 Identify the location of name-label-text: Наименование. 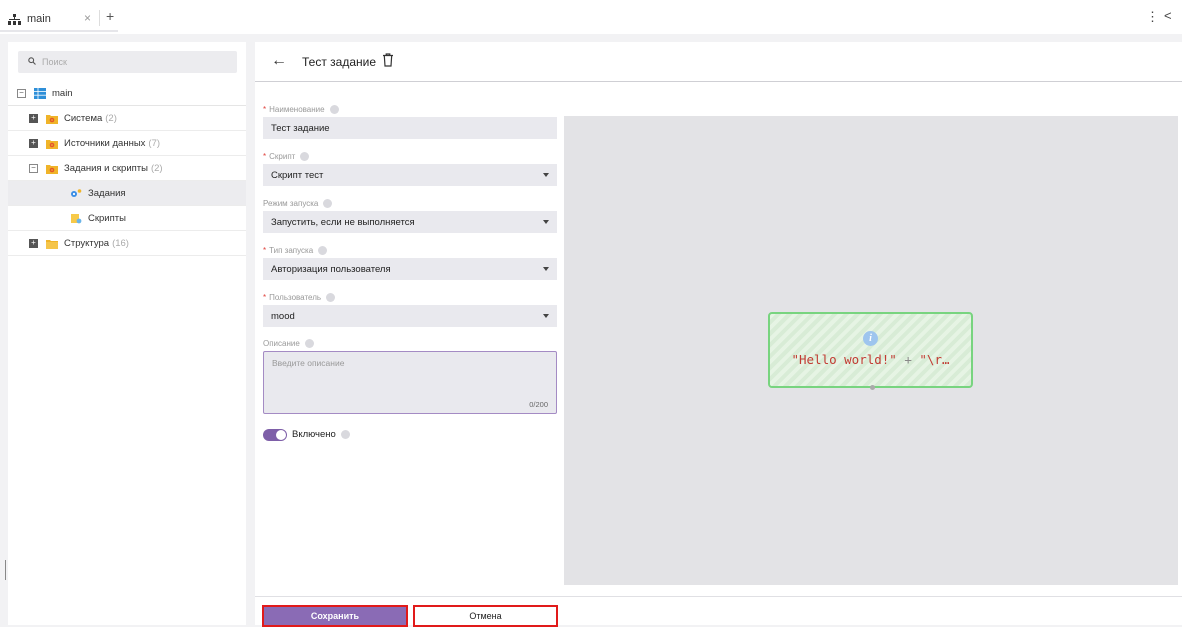
(297, 109).